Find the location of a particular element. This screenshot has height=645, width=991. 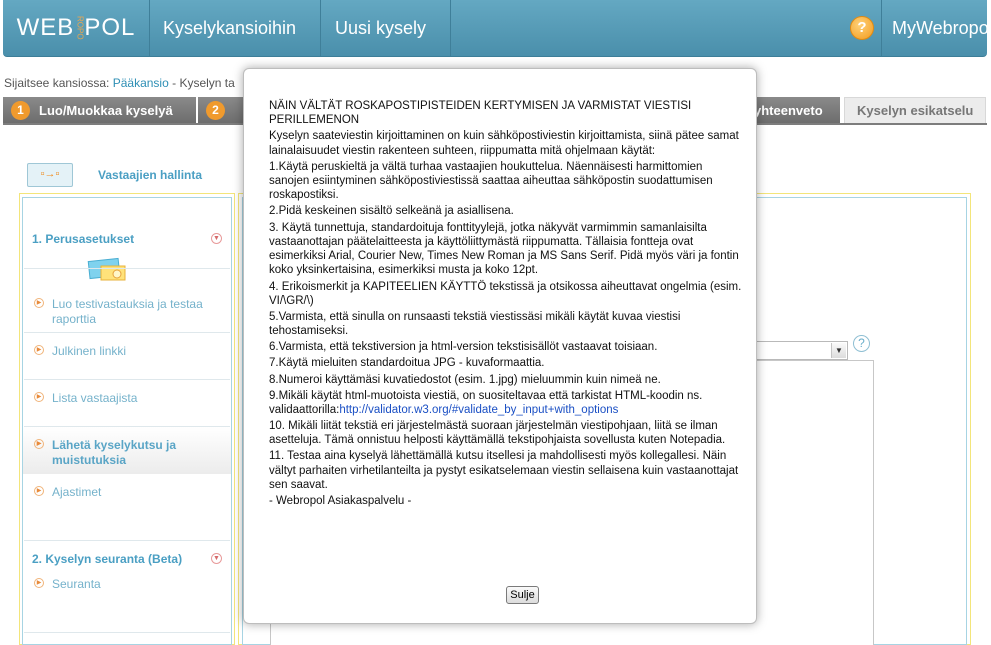

menu-send-invitation: ▶ Lähetä kyselykutsu ja muistutuksia is located at coordinates (124, 453).